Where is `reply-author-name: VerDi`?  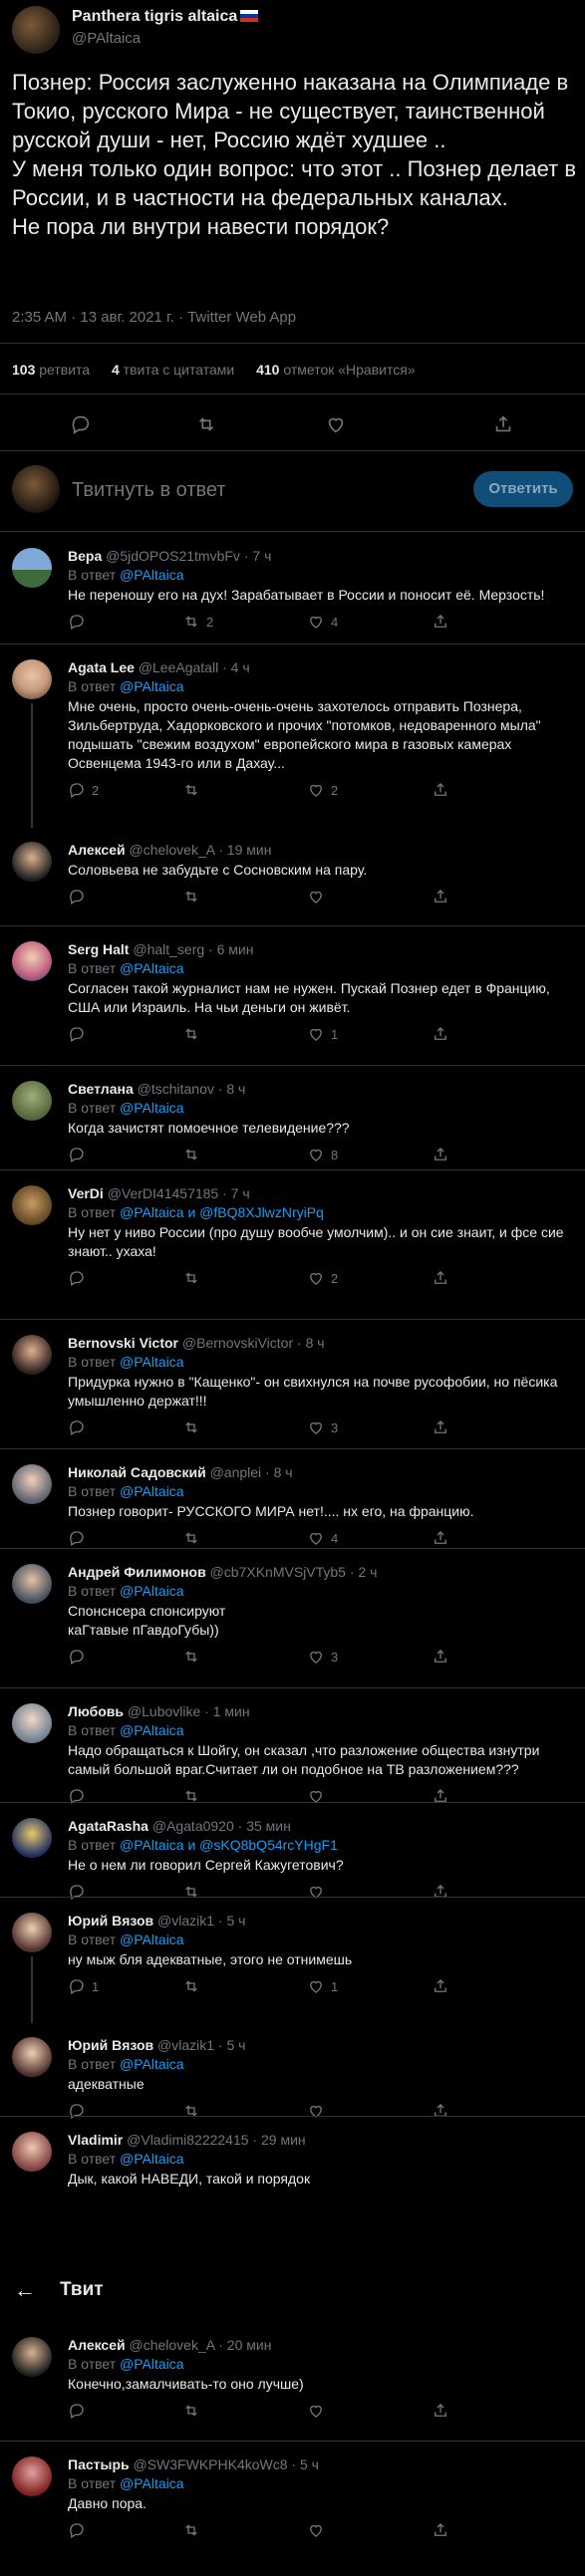
reply-author-name: VerDi is located at coordinates (86, 1193).